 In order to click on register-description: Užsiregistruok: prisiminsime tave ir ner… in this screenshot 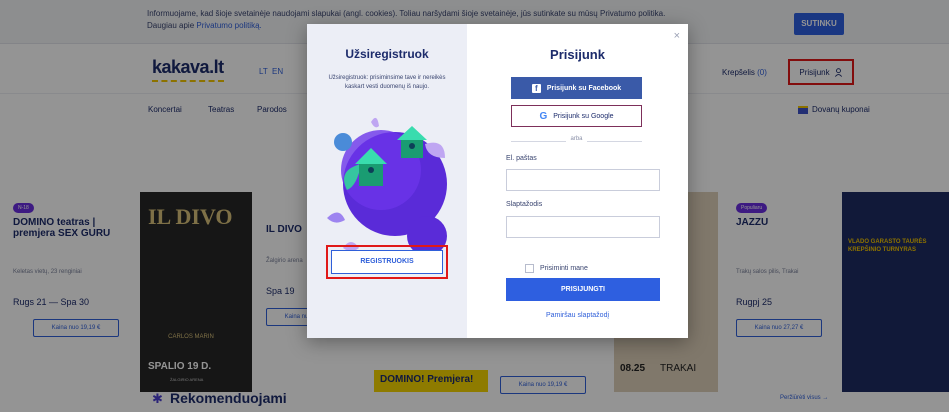, I will do `click(387, 82)`.